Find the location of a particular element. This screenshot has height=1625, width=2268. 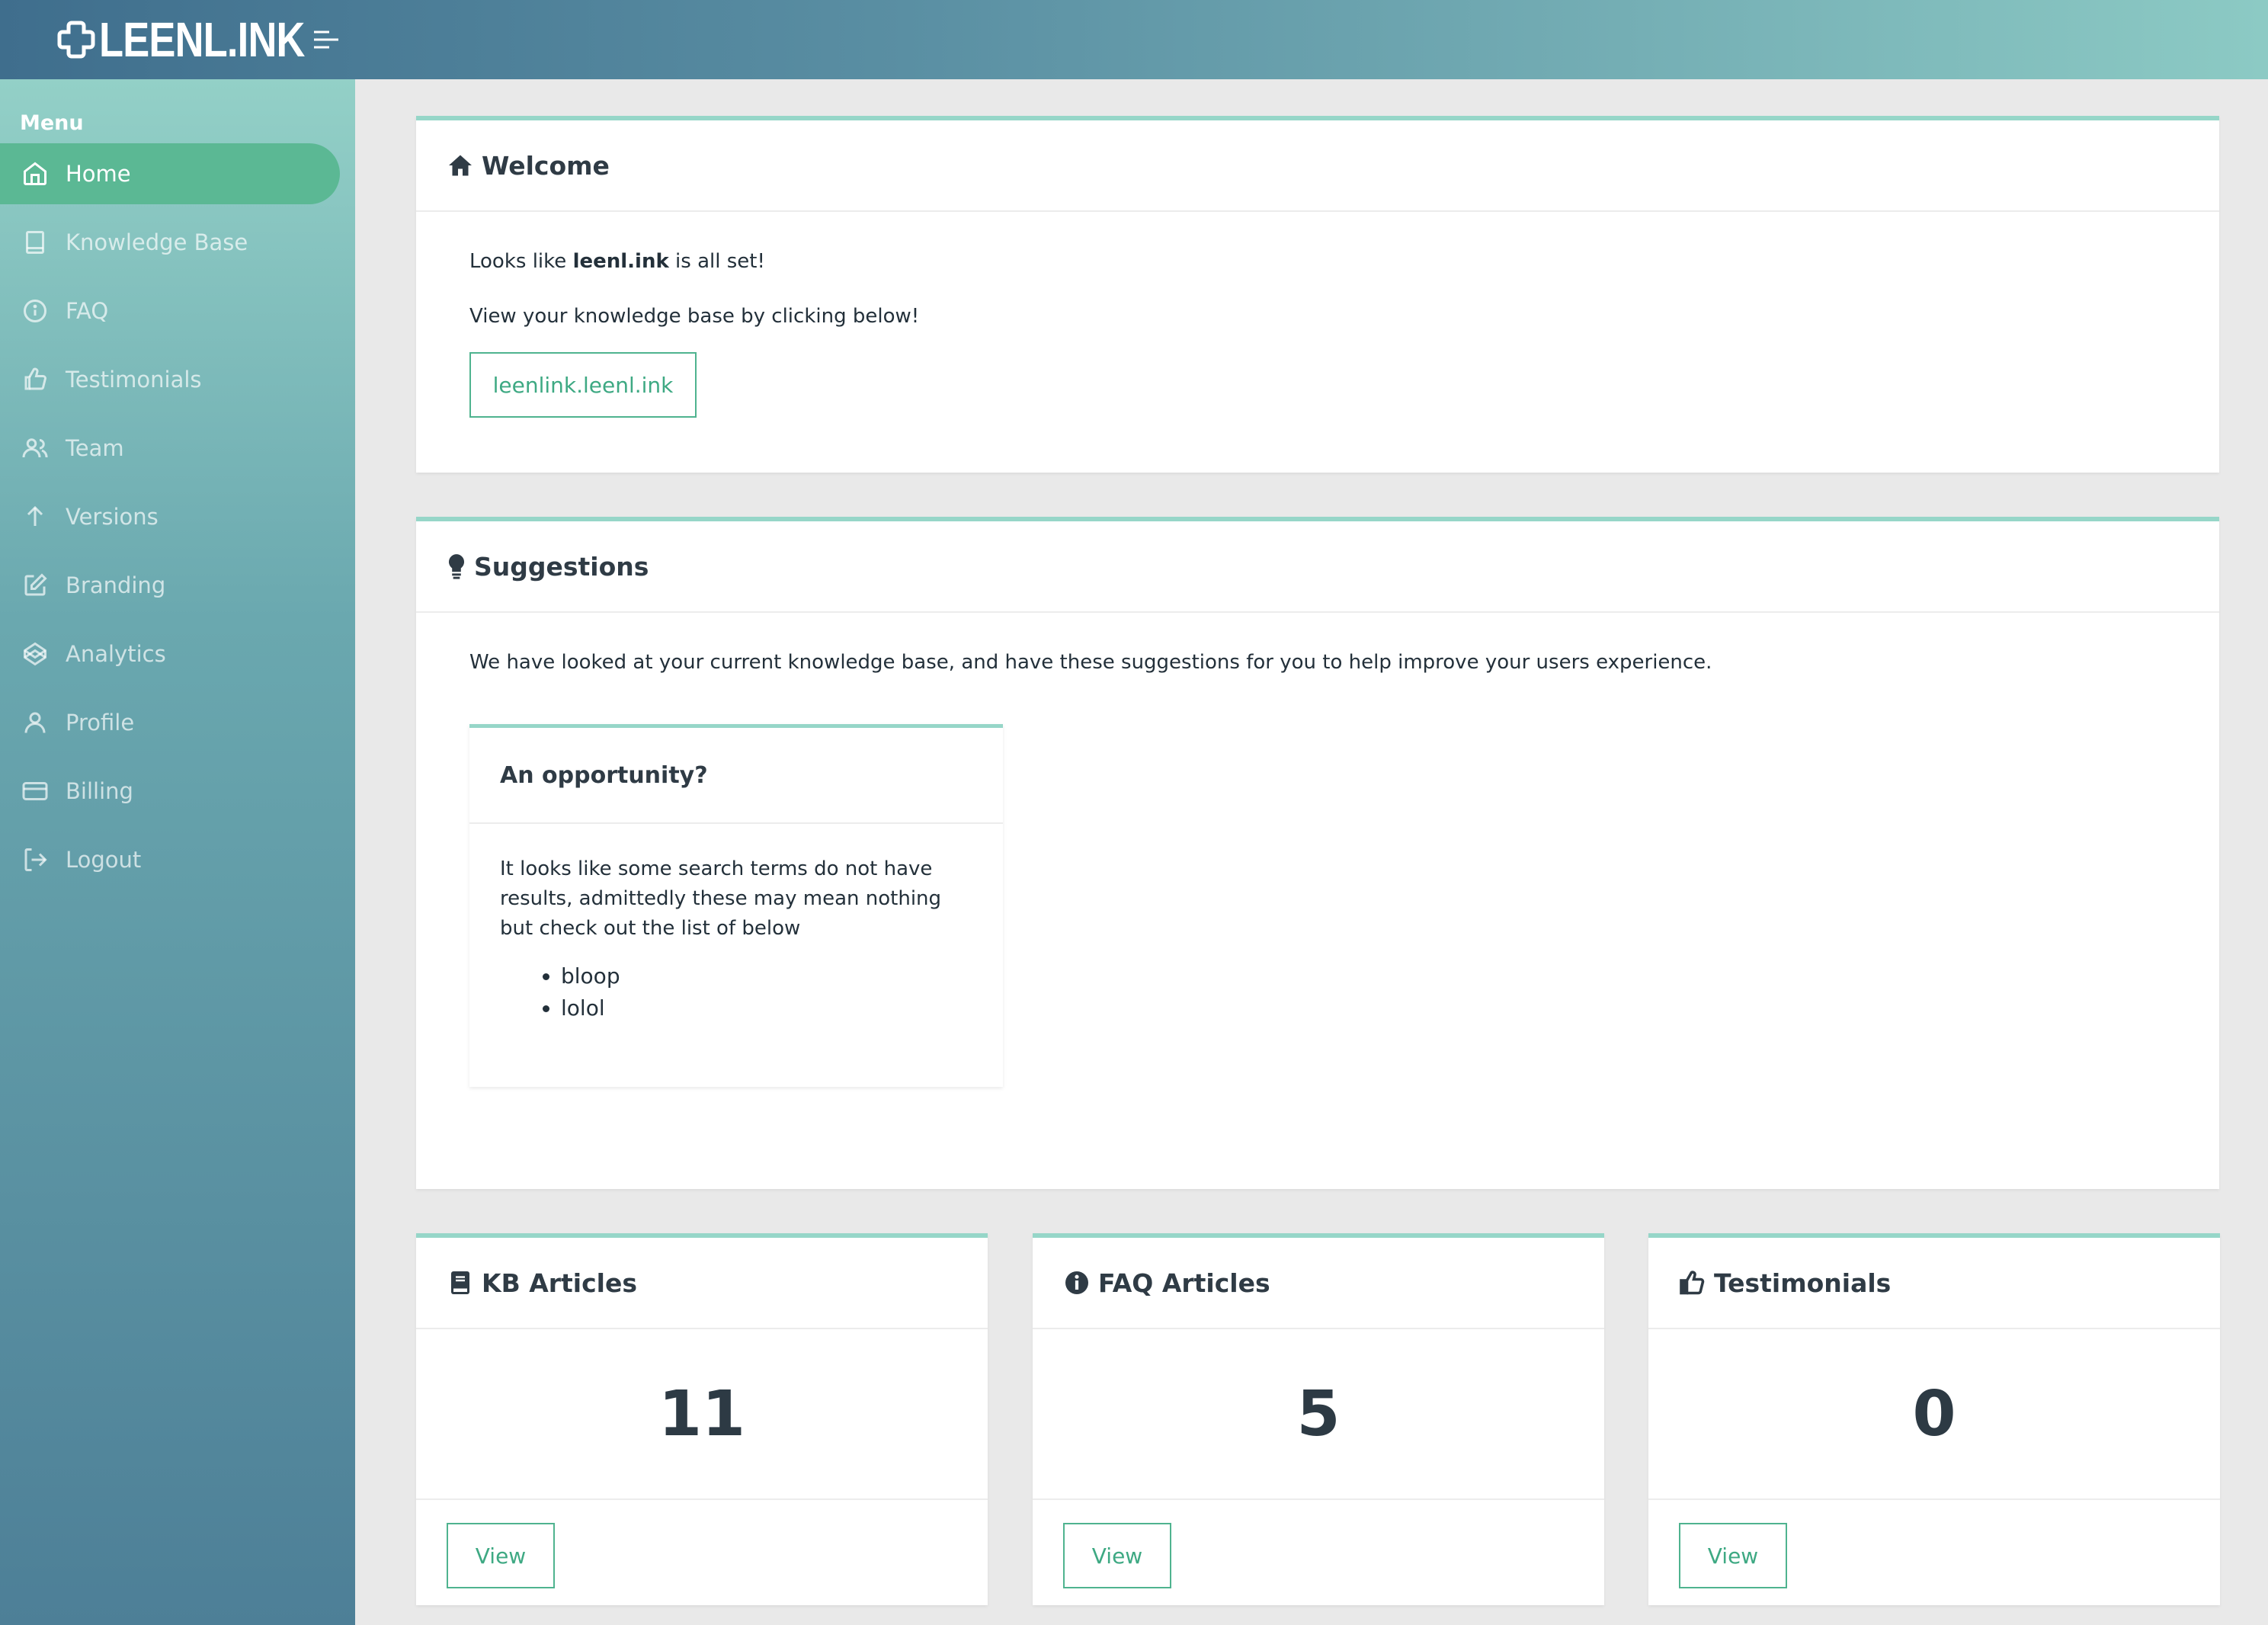

list-item: bloop is located at coordinates (766, 976).